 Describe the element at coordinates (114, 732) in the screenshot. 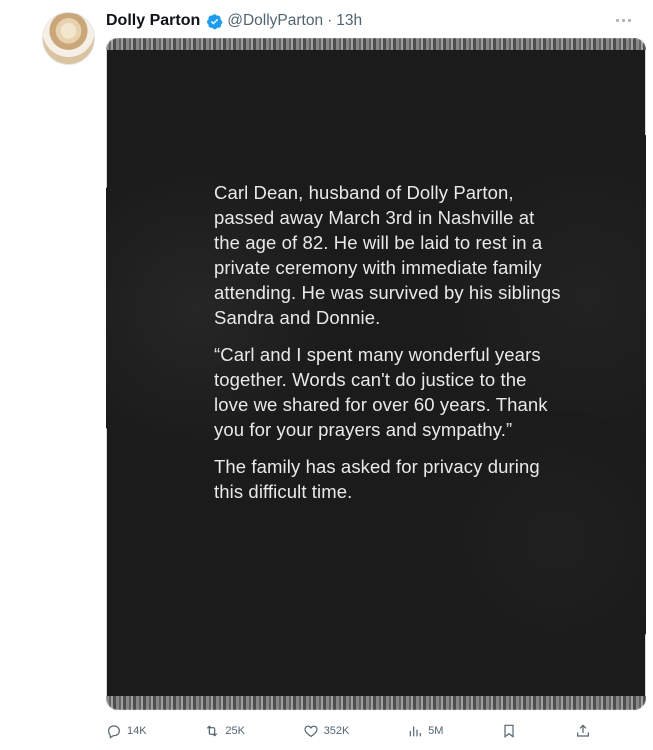

I see `reply-icon` at that location.